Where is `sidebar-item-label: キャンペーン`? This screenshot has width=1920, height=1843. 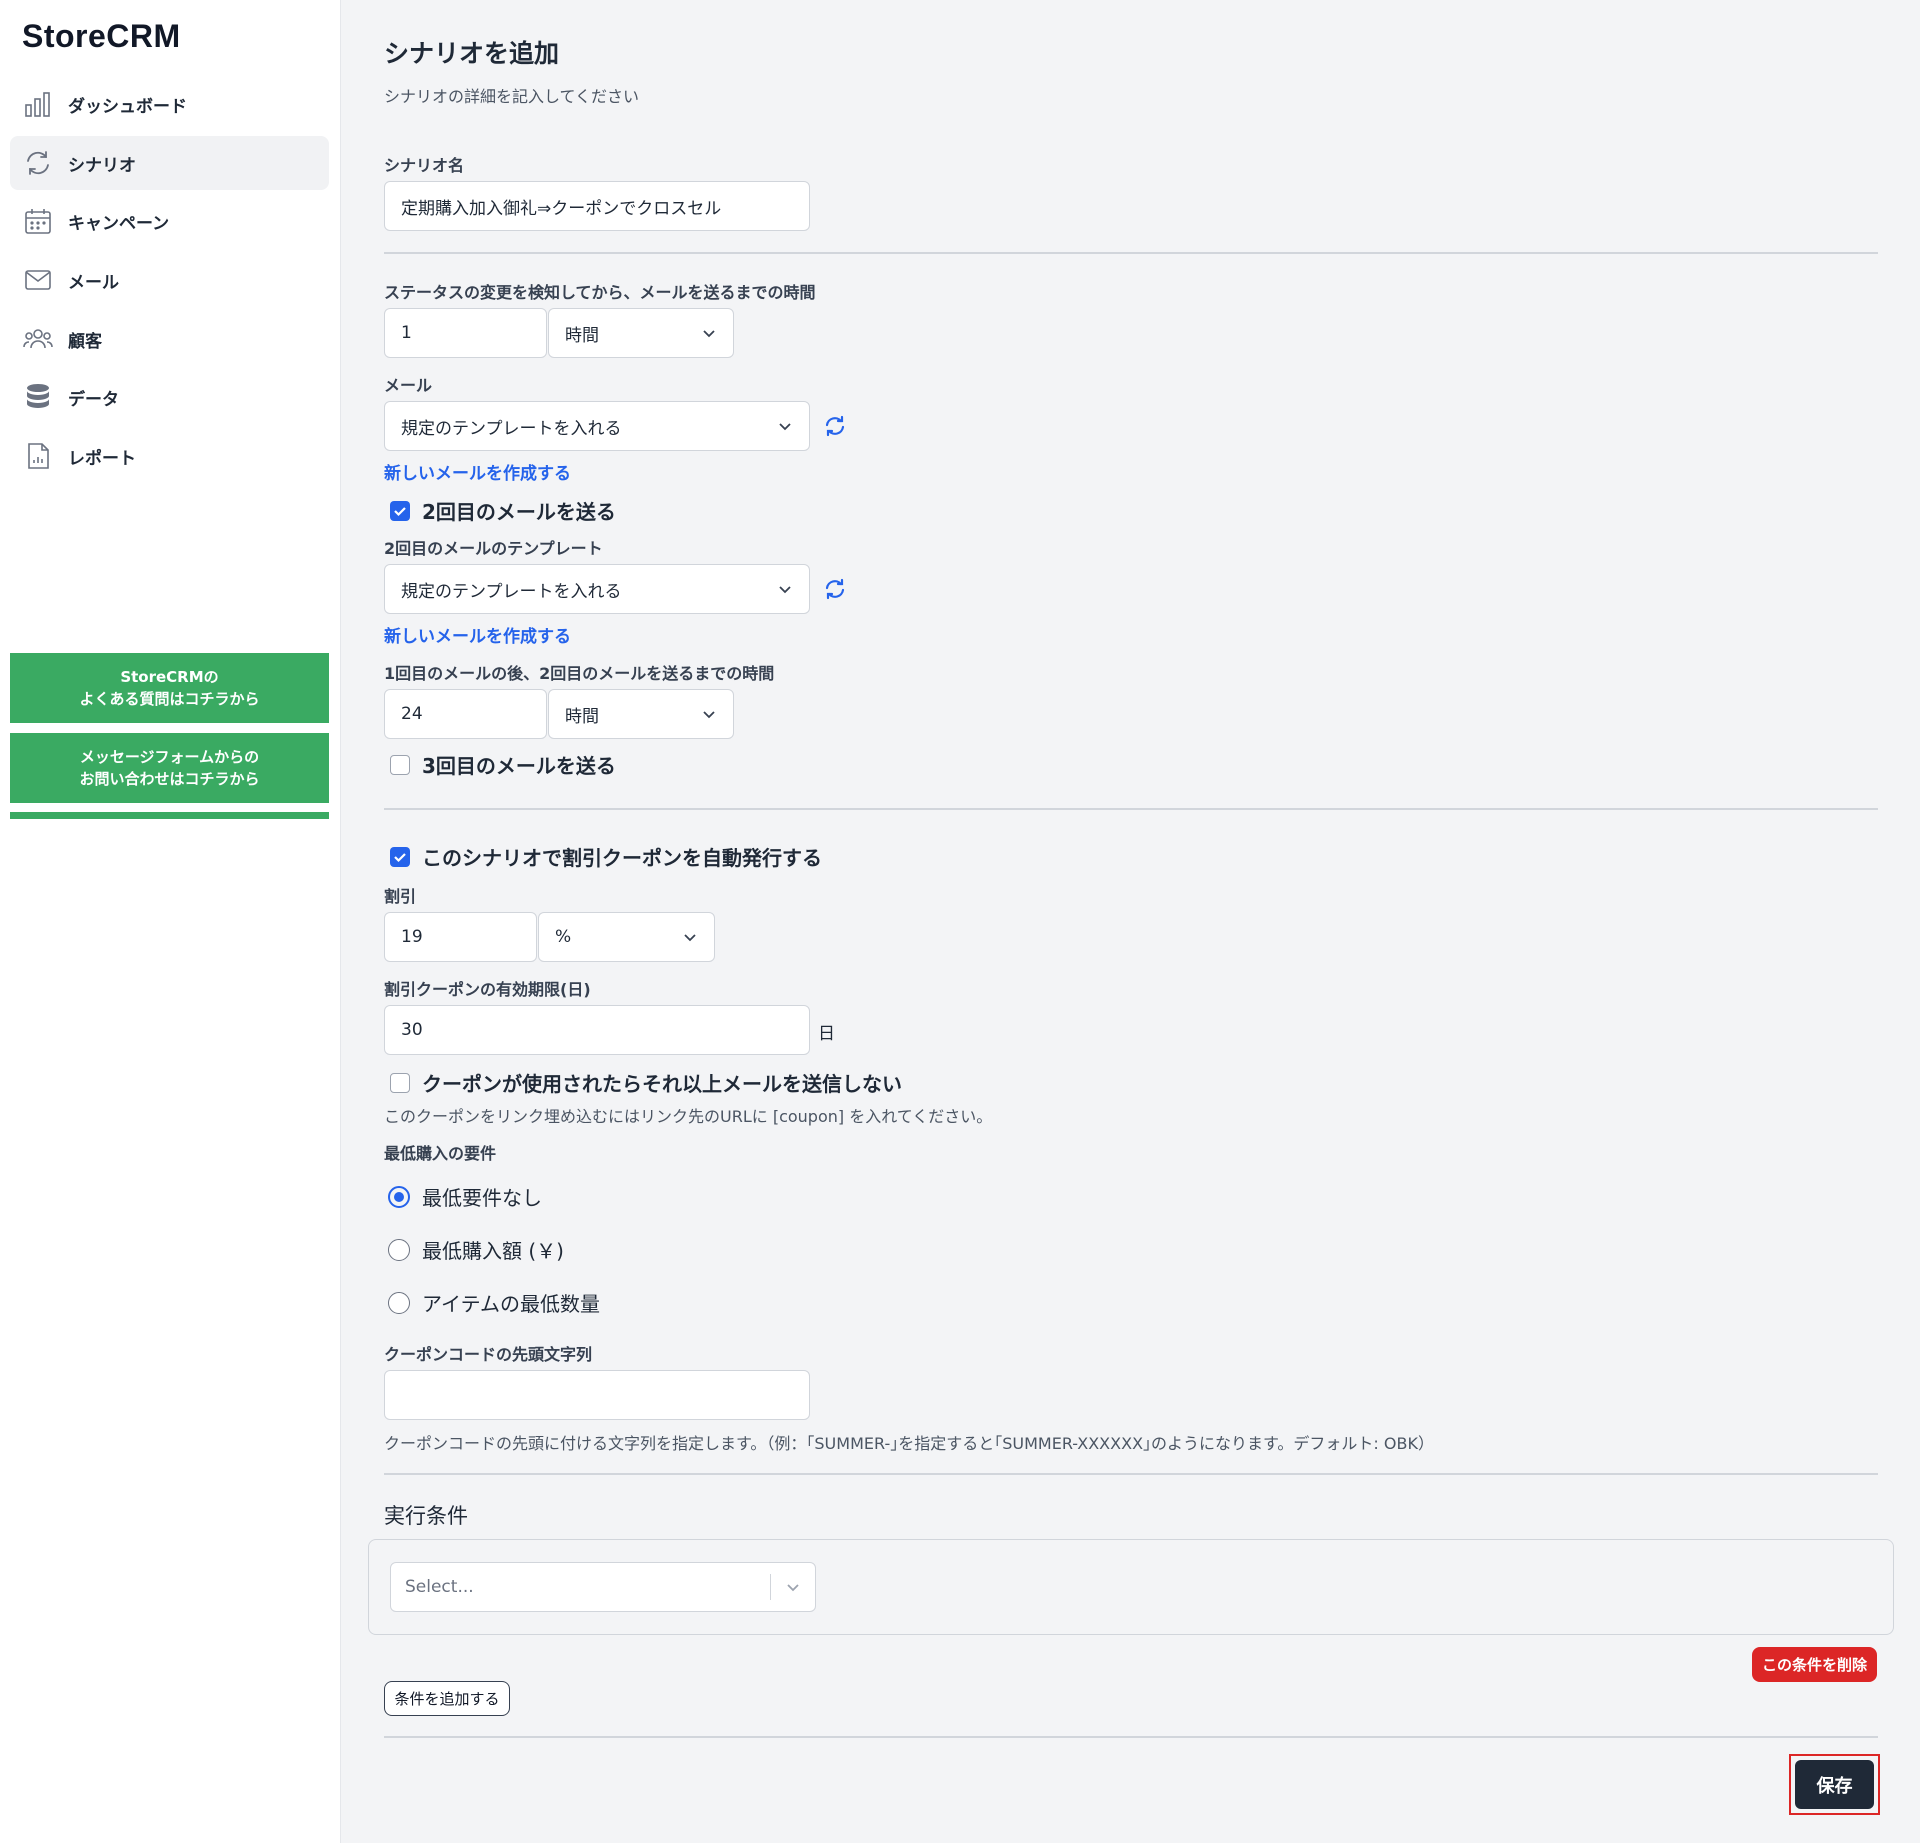
sidebar-item-label: キャンペーン is located at coordinates (119, 223).